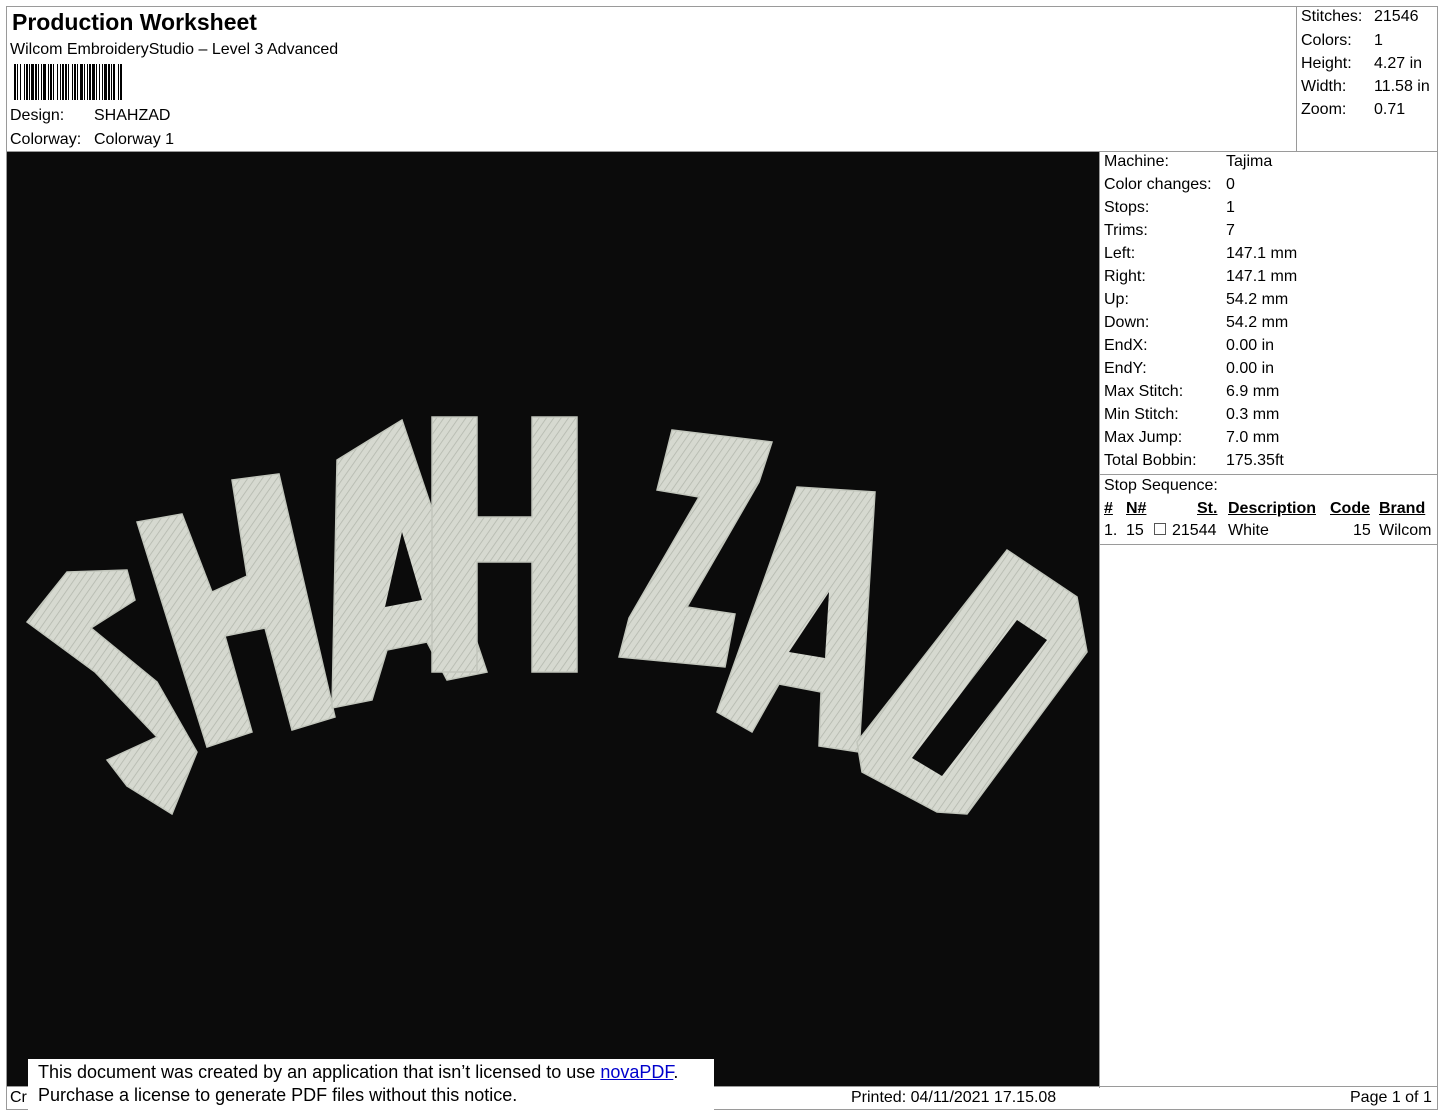 Image resolution: width=1445 pixels, height=1117 pixels. Describe the element at coordinates (1136, 508) in the screenshot. I see `column-header-needle: N#` at that location.